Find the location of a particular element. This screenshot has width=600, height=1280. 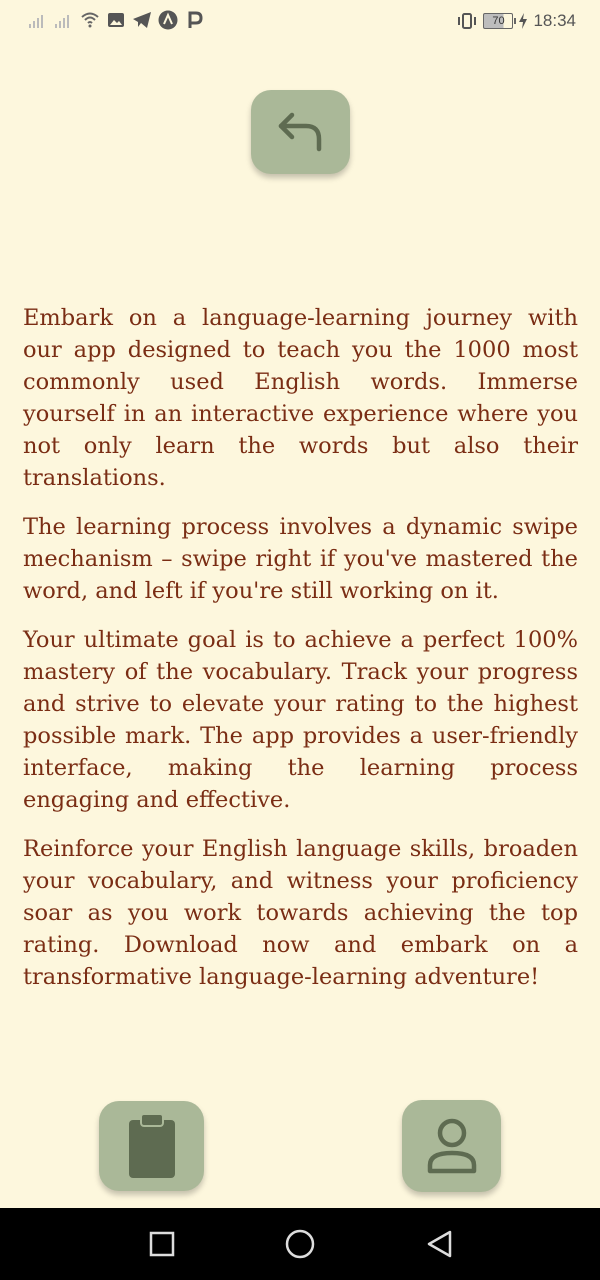

app-p-icon is located at coordinates (195, 19).